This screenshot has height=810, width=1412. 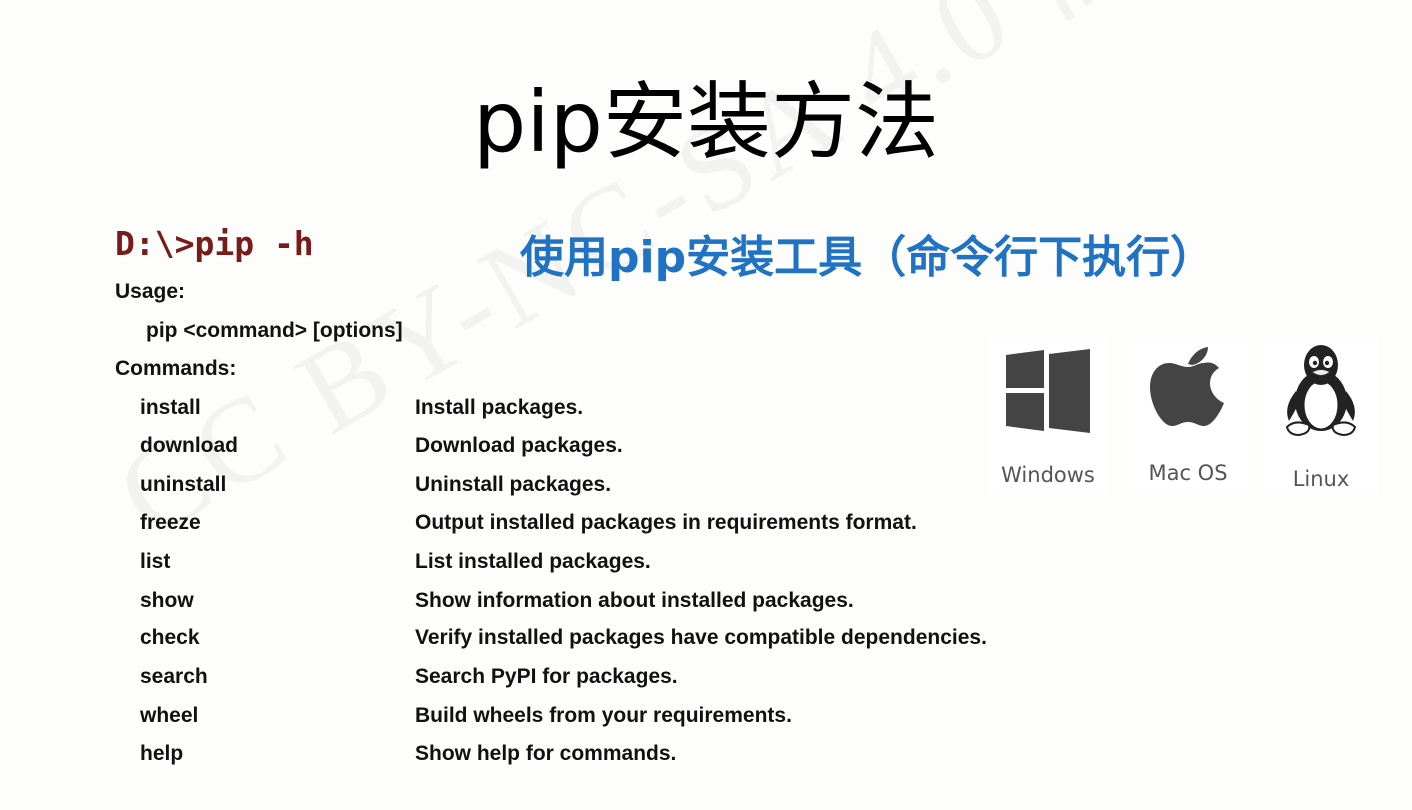 I want to click on tux-penguin-icon, so click(x=1321, y=391).